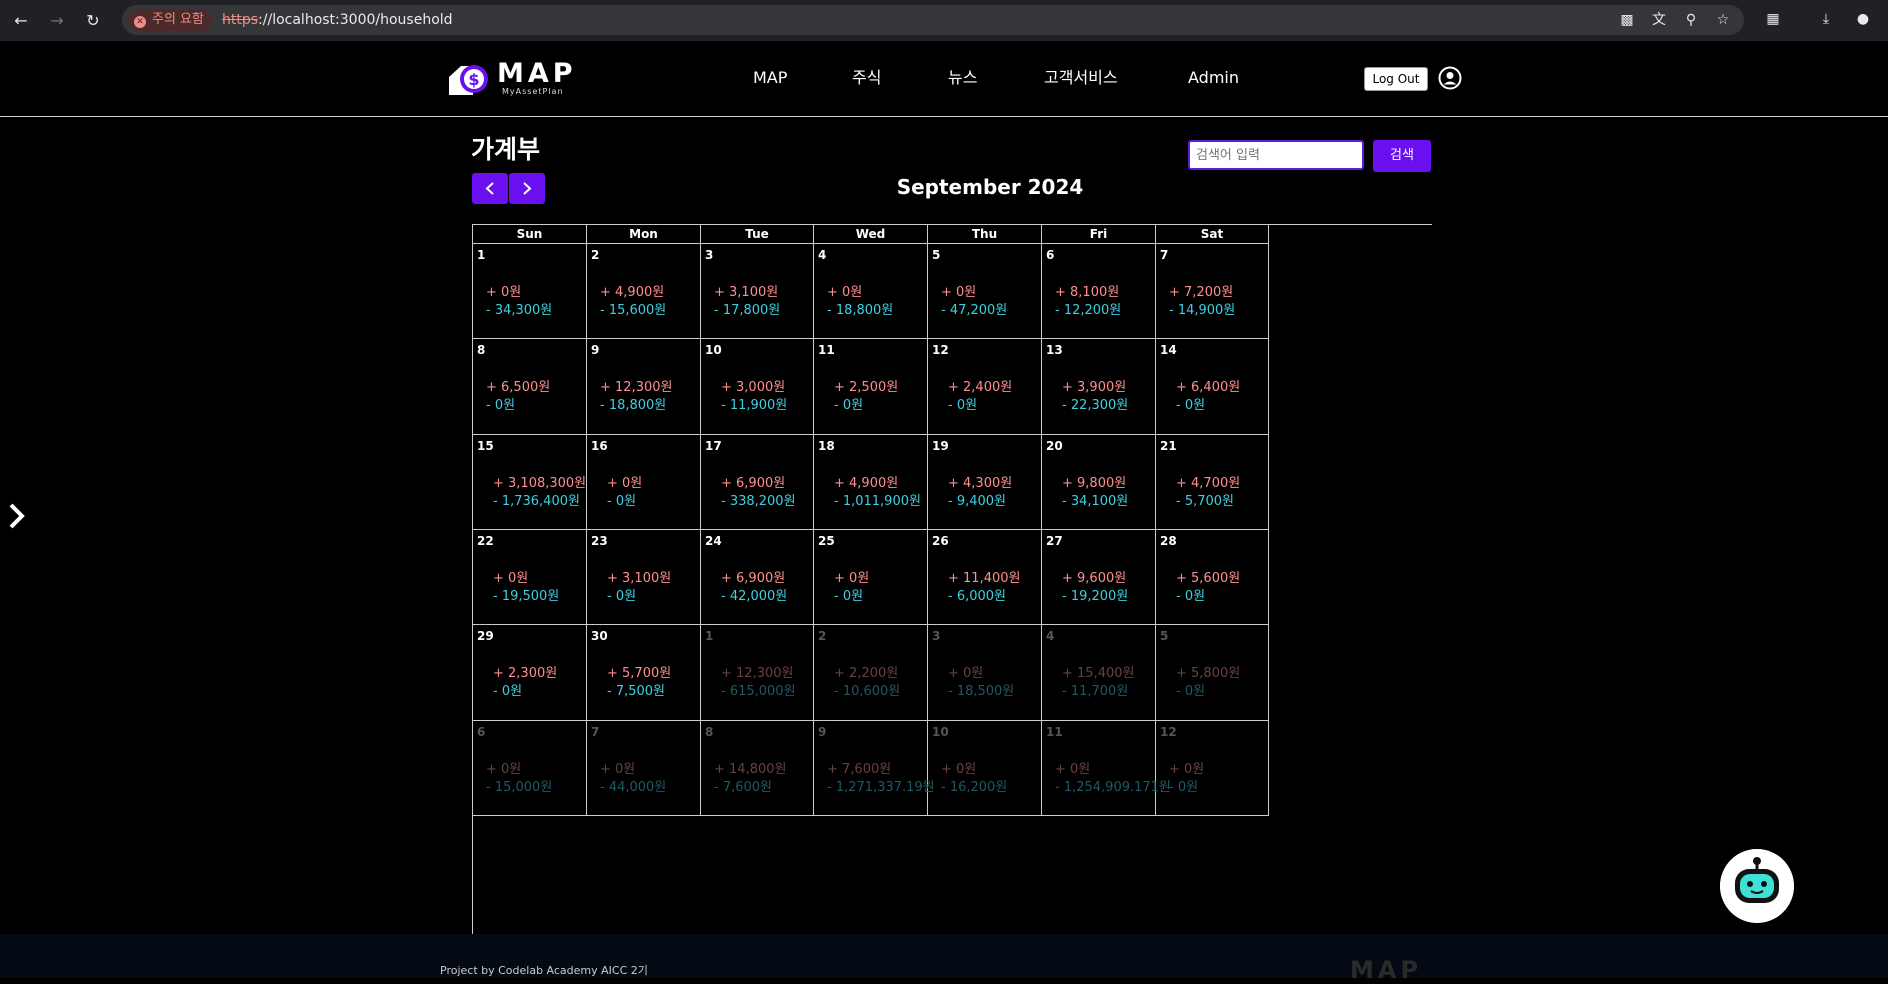 The width and height of the screenshot is (1888, 984). What do you see at coordinates (633, 310) in the screenshot?
I see `day-expense: - 15,600원` at bounding box center [633, 310].